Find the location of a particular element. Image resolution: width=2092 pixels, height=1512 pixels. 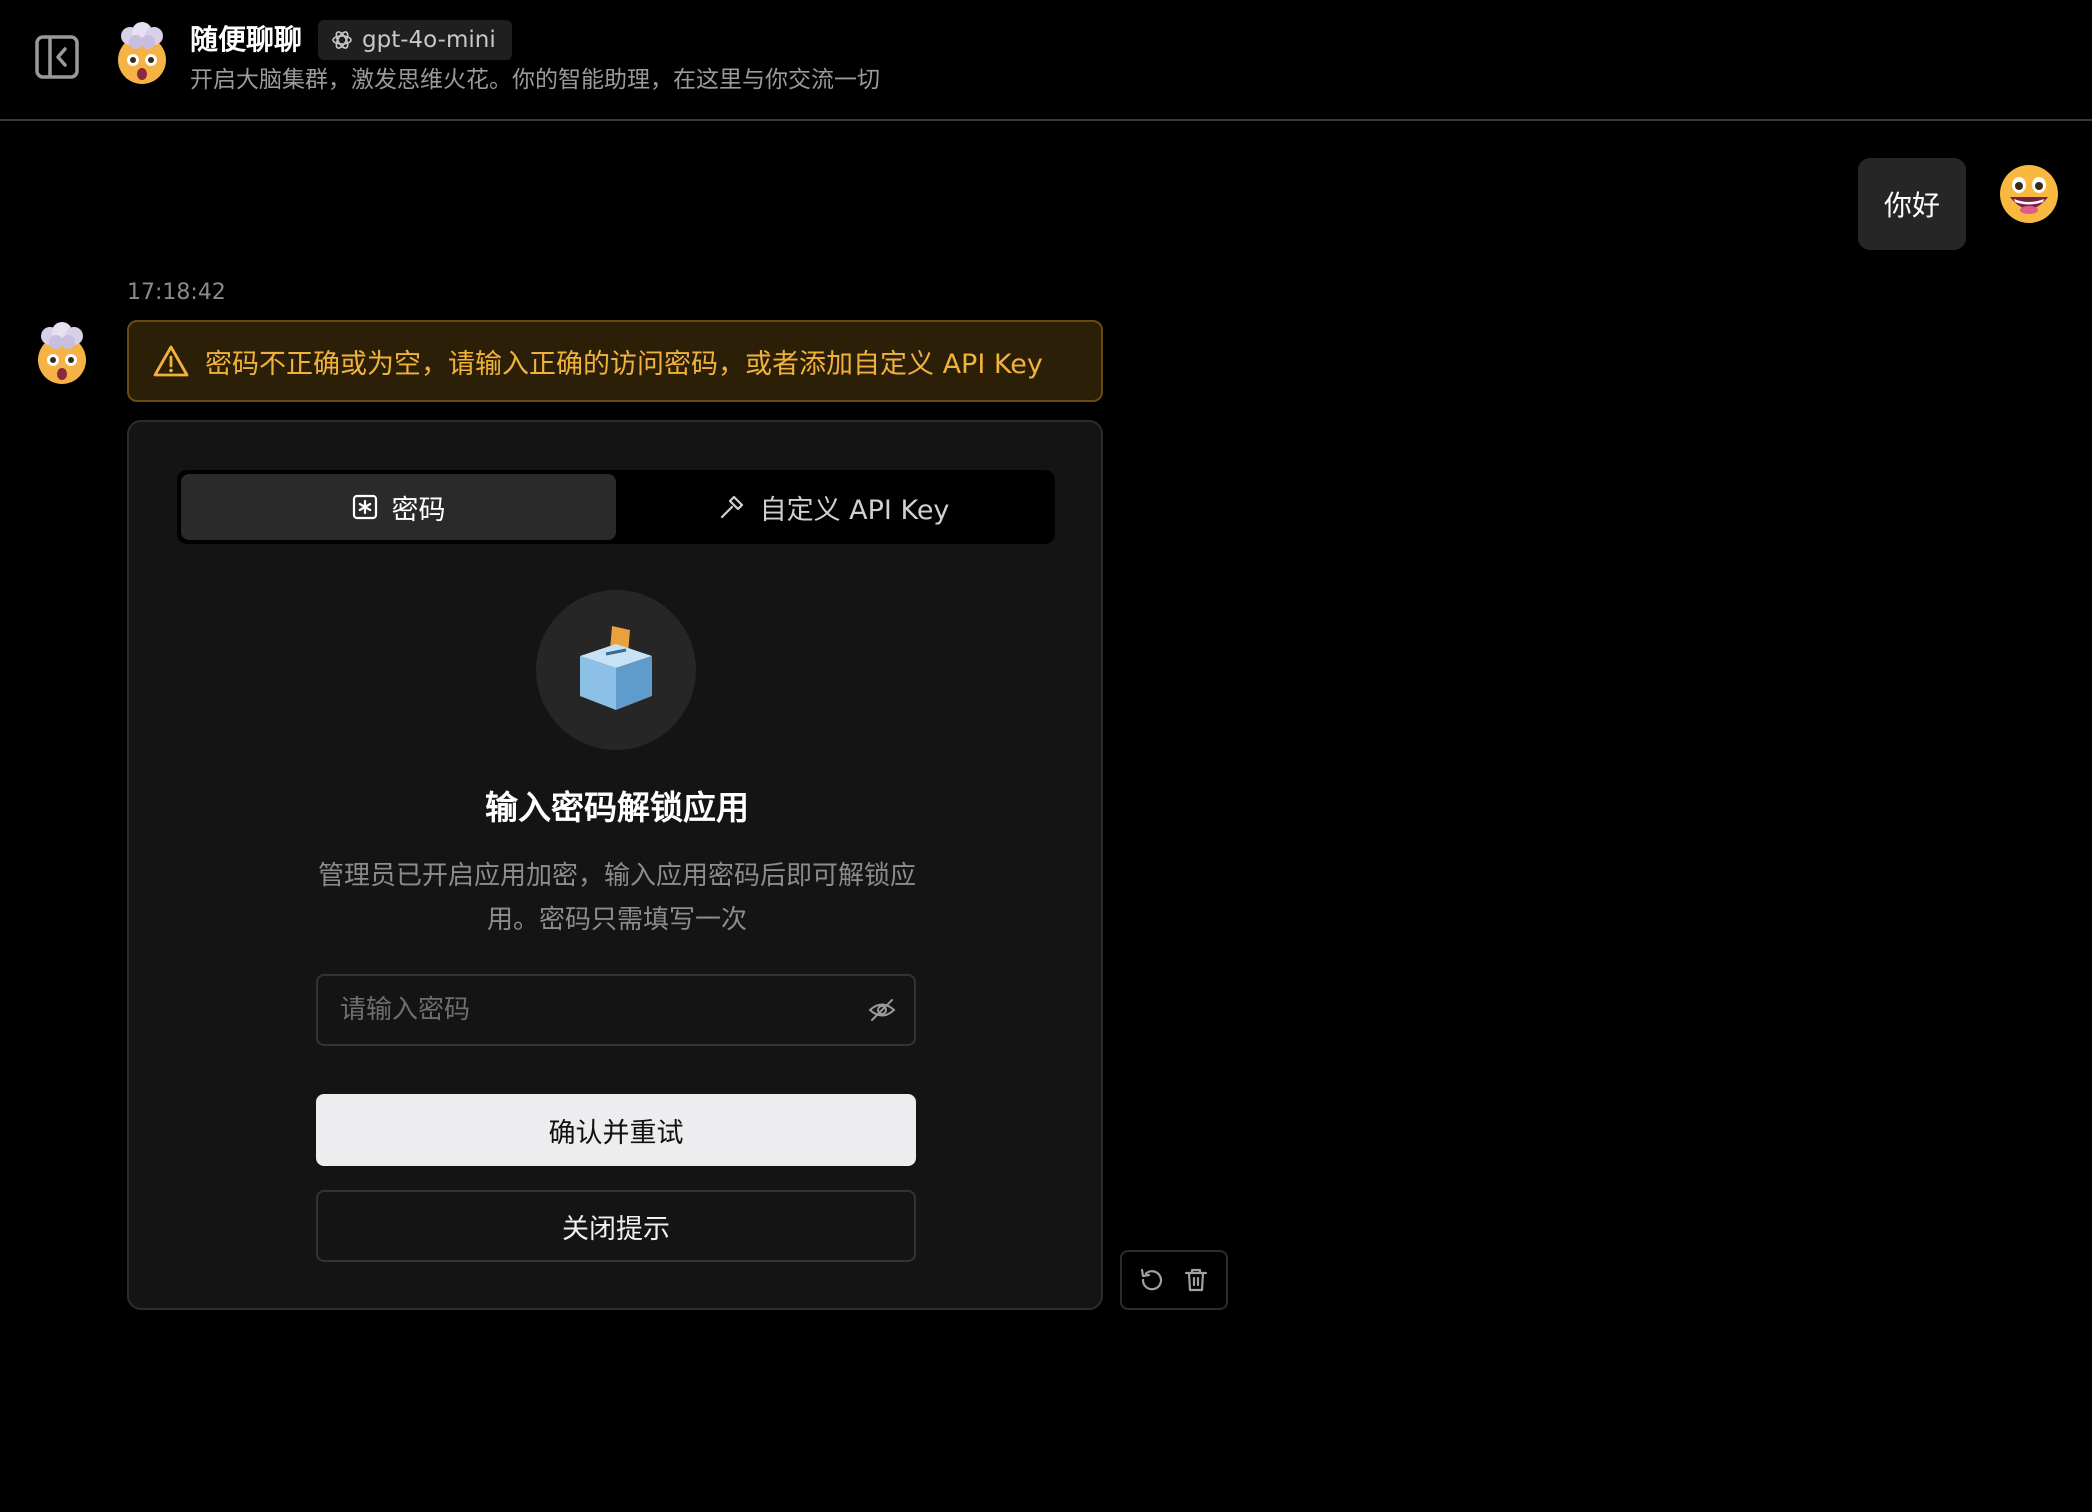

error-alert: 密码不正确或为空，请输入正确的访问密码，或者添加自定义 API Key is located at coordinates (615, 361).